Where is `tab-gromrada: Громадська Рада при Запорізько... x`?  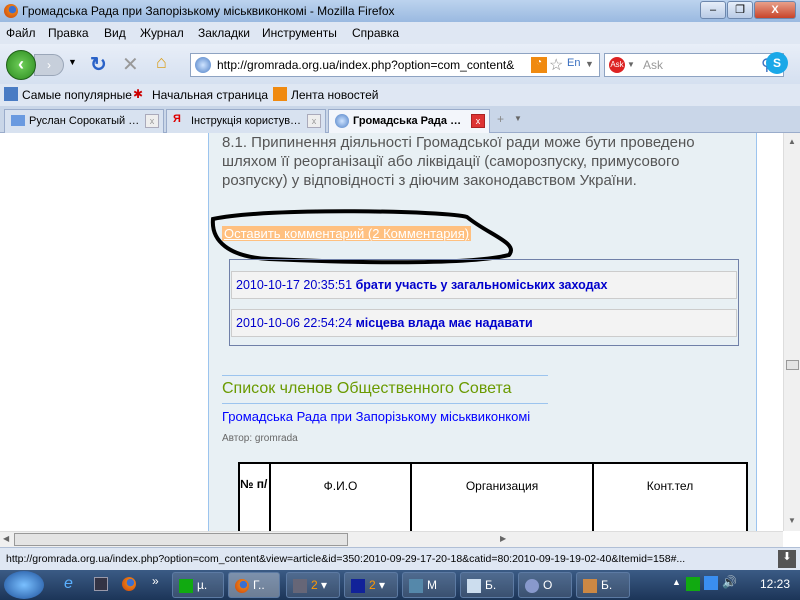 tab-gromrada: Громадська Рада при Запорізько... x is located at coordinates (409, 121).